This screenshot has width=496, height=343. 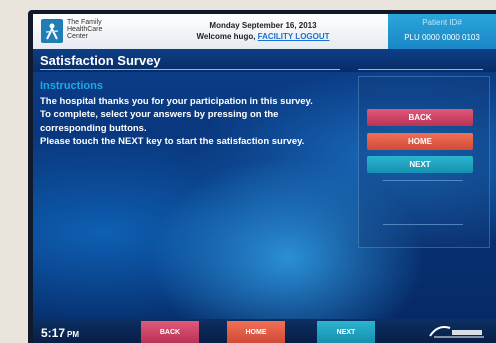 What do you see at coordinates (73, 334) in the screenshot?
I see `clock-ampm: PM` at bounding box center [73, 334].